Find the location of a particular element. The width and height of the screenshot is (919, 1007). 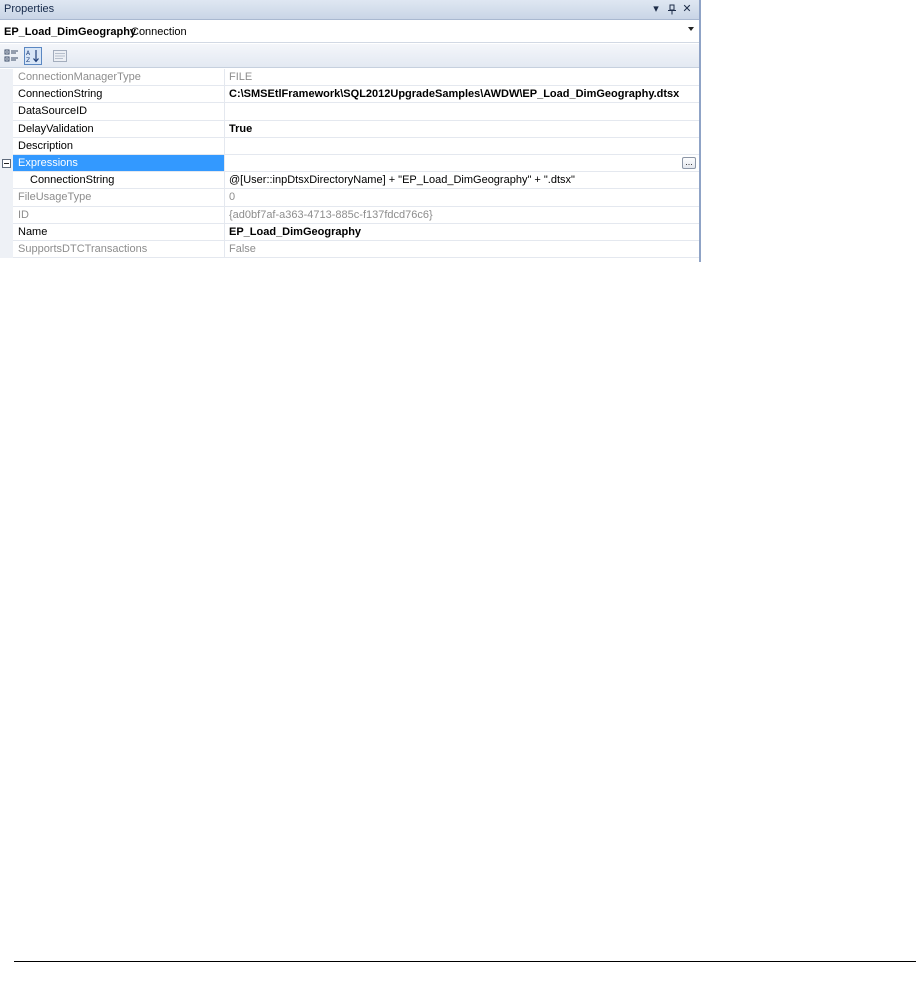

property-name: Expressions is located at coordinates (119, 163).